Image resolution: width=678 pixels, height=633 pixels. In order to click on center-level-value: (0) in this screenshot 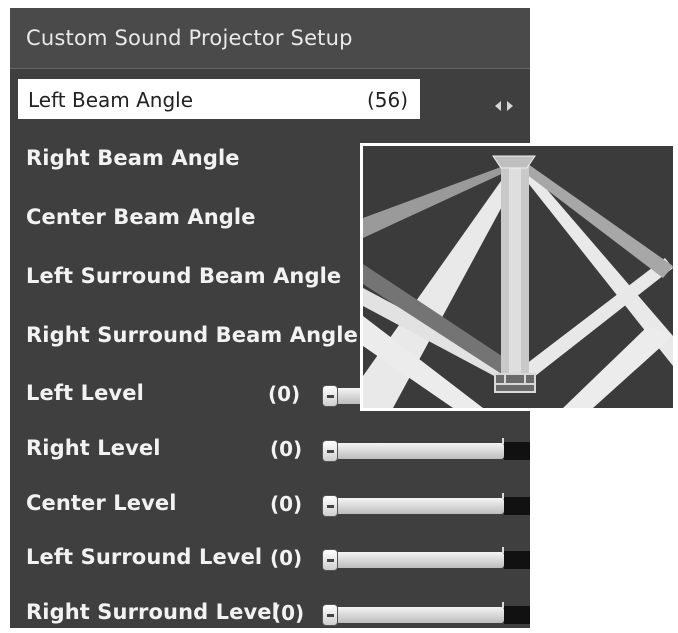, I will do `click(286, 504)`.